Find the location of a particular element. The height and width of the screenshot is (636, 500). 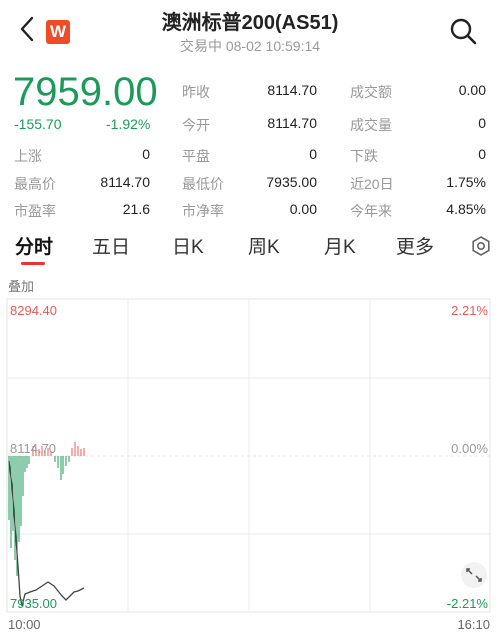

low-value: 7935.00 is located at coordinates (291, 182).